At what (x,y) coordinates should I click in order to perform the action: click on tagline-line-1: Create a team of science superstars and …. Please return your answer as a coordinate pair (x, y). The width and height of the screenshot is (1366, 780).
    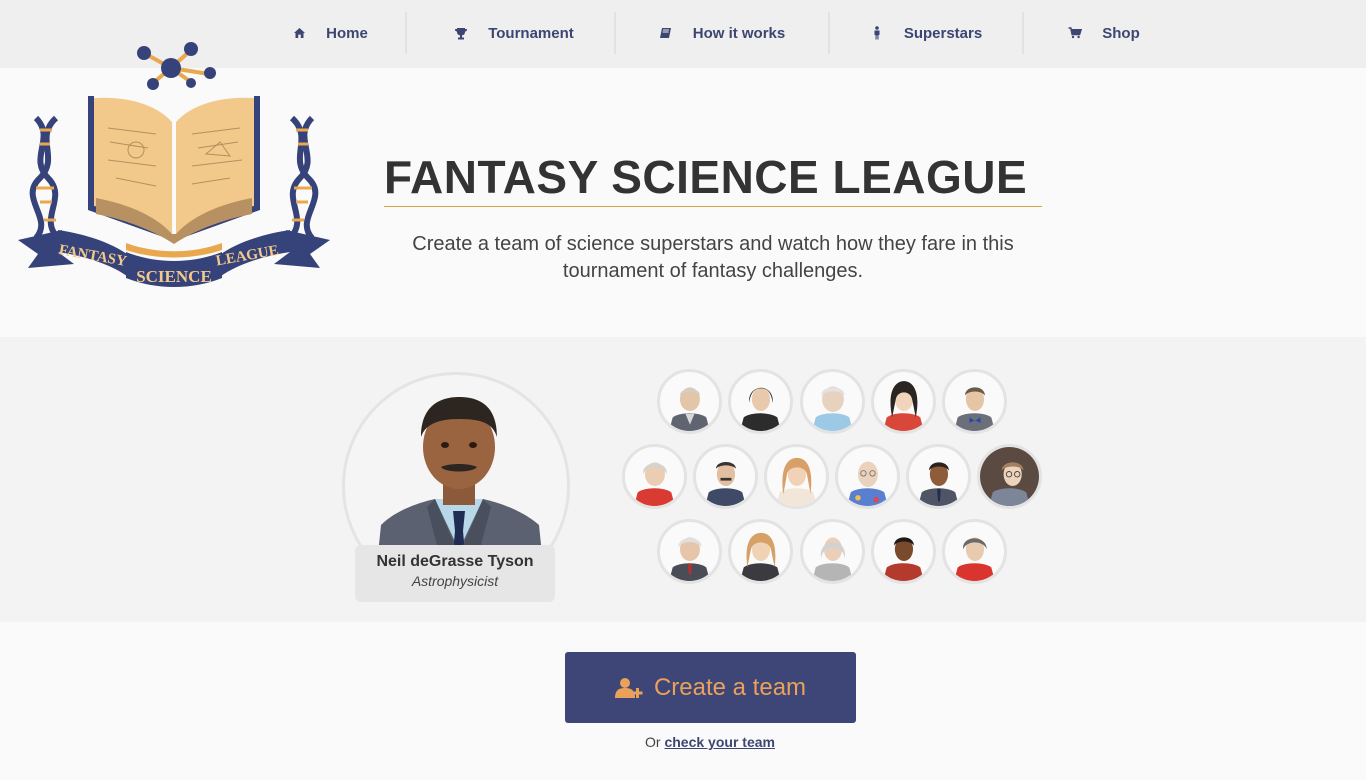
    Looking at the image, I should click on (713, 244).